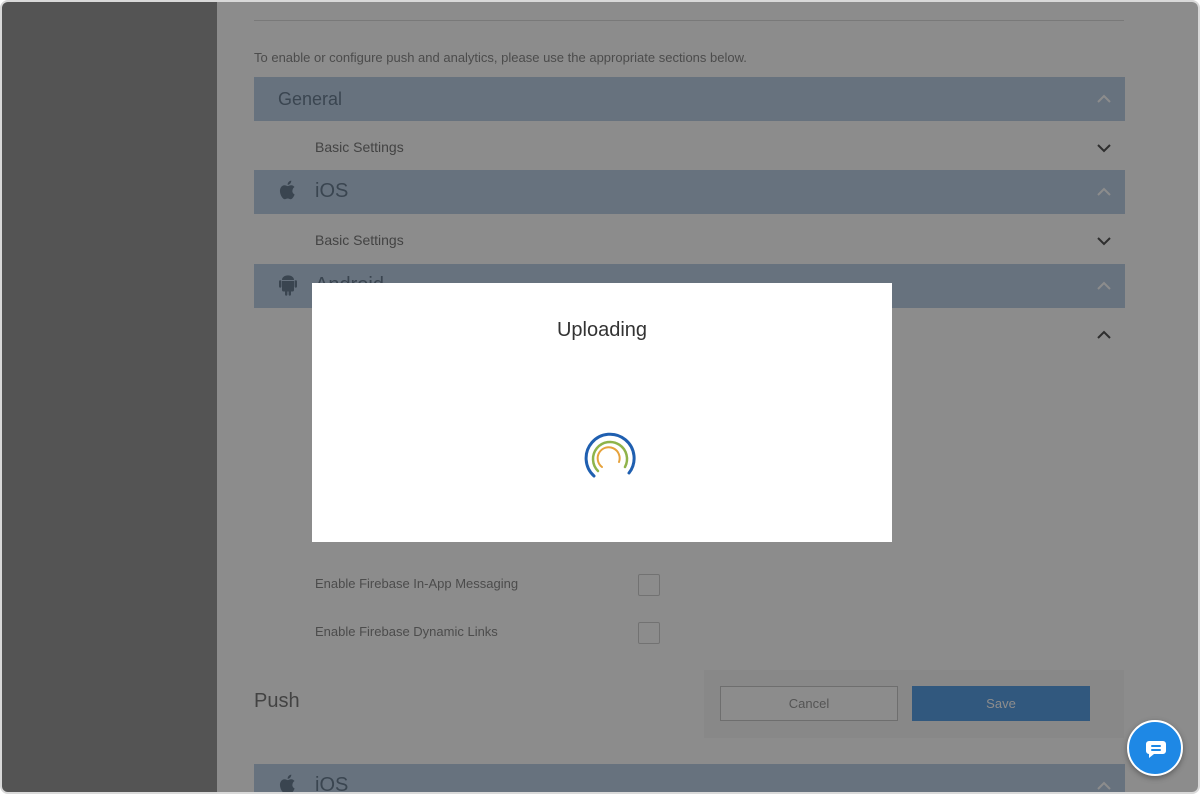 The width and height of the screenshot is (1200, 794). Describe the element at coordinates (602, 330) in the screenshot. I see `dialog-title: Uploading` at that location.